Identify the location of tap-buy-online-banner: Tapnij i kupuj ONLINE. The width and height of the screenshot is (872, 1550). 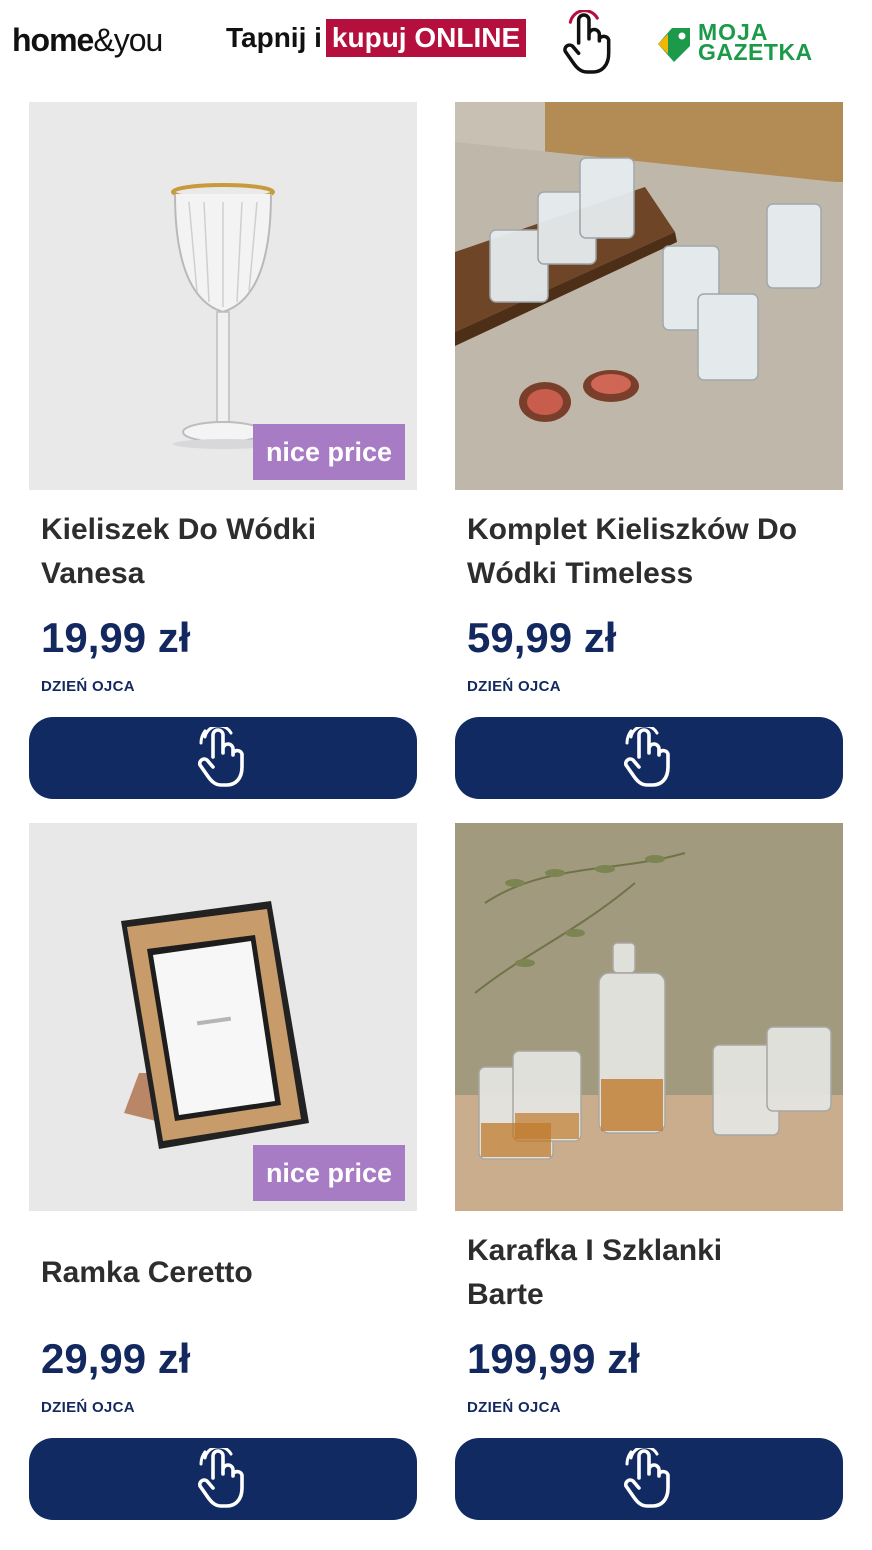
(376, 38).